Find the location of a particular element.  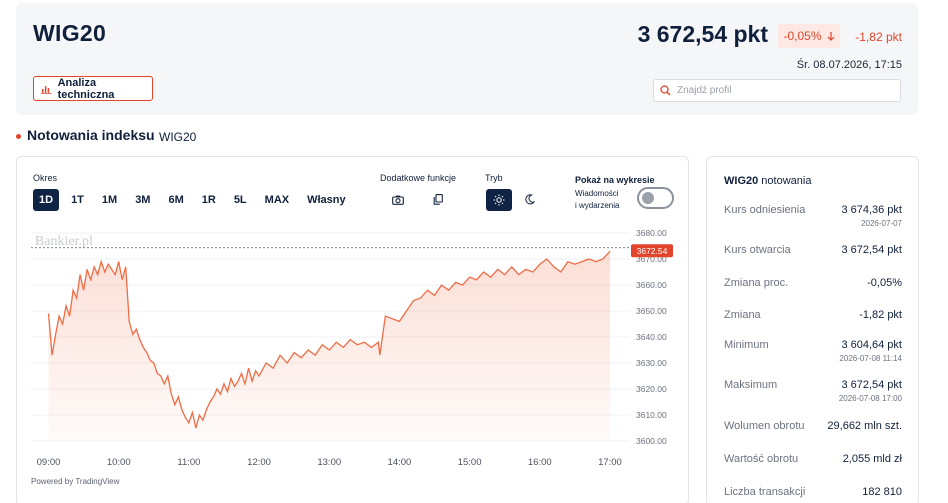

stat-label: Liczba transakcji is located at coordinates (765, 492).